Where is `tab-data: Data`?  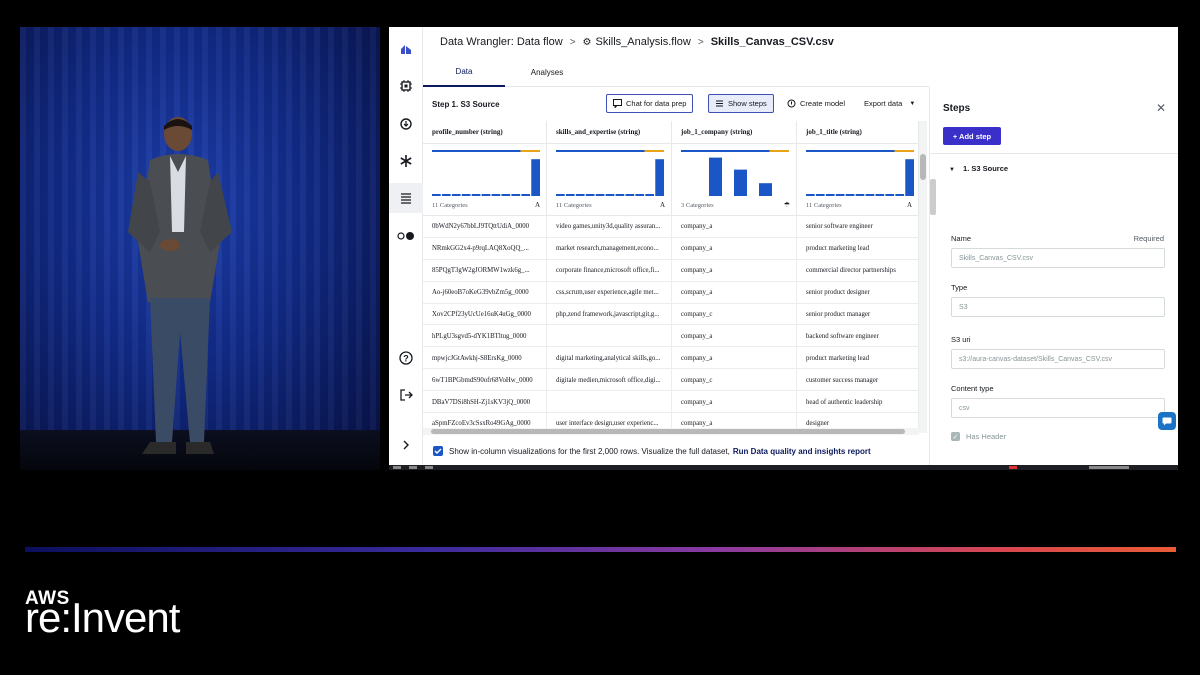 tab-data: Data is located at coordinates (464, 72).